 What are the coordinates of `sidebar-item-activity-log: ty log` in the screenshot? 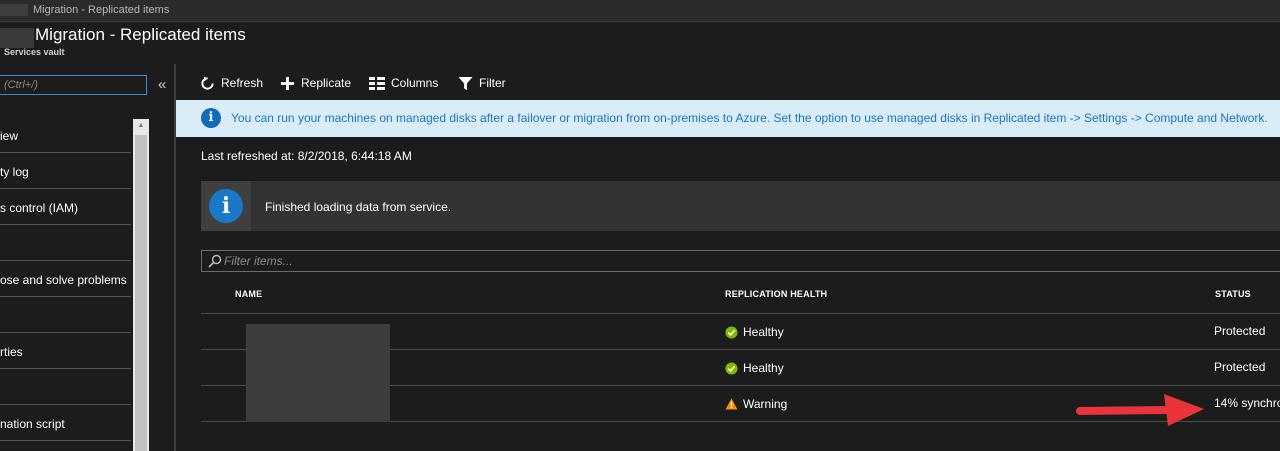 It's located at (65, 171).